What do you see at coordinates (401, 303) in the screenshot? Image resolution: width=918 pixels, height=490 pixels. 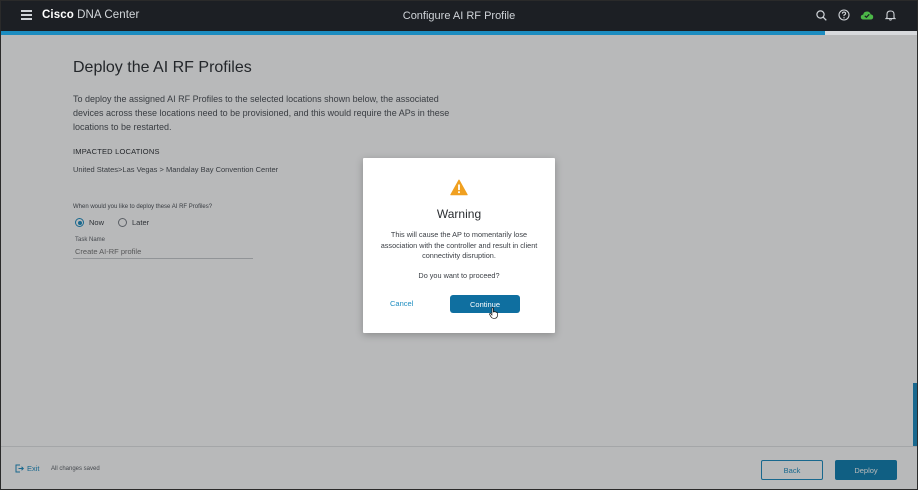 I see `cancel-button: Cancel` at bounding box center [401, 303].